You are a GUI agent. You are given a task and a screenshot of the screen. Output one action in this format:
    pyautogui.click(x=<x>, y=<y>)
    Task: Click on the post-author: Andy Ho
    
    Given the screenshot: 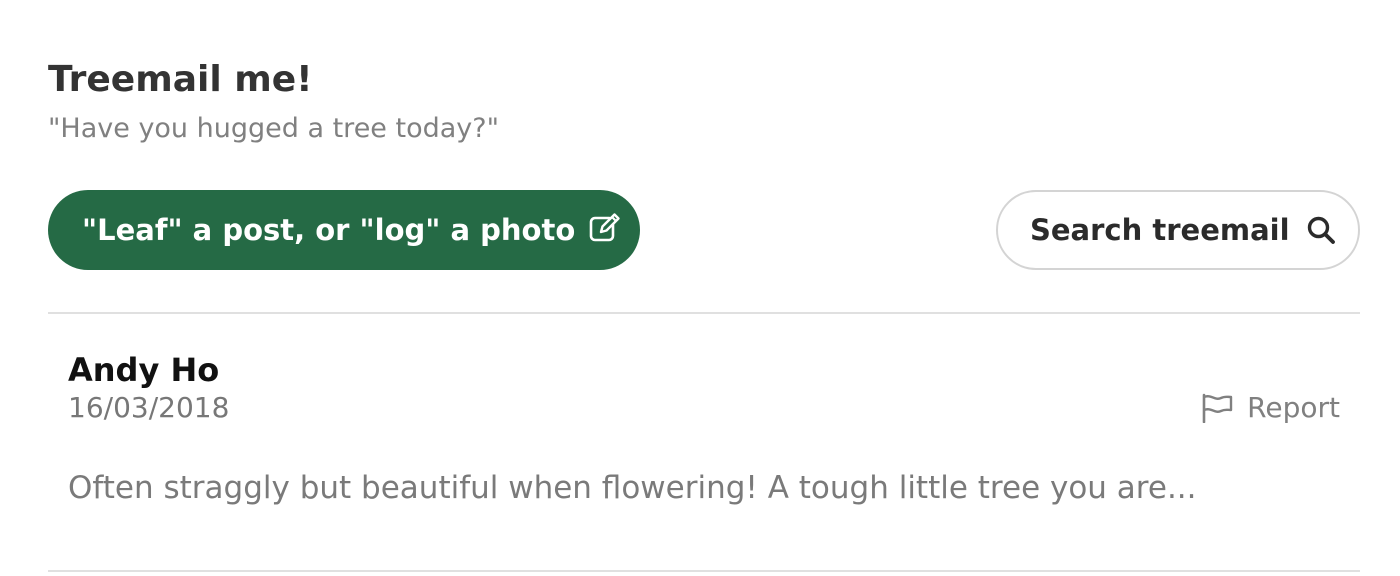 What is the action you would take?
    pyautogui.click(x=144, y=370)
    